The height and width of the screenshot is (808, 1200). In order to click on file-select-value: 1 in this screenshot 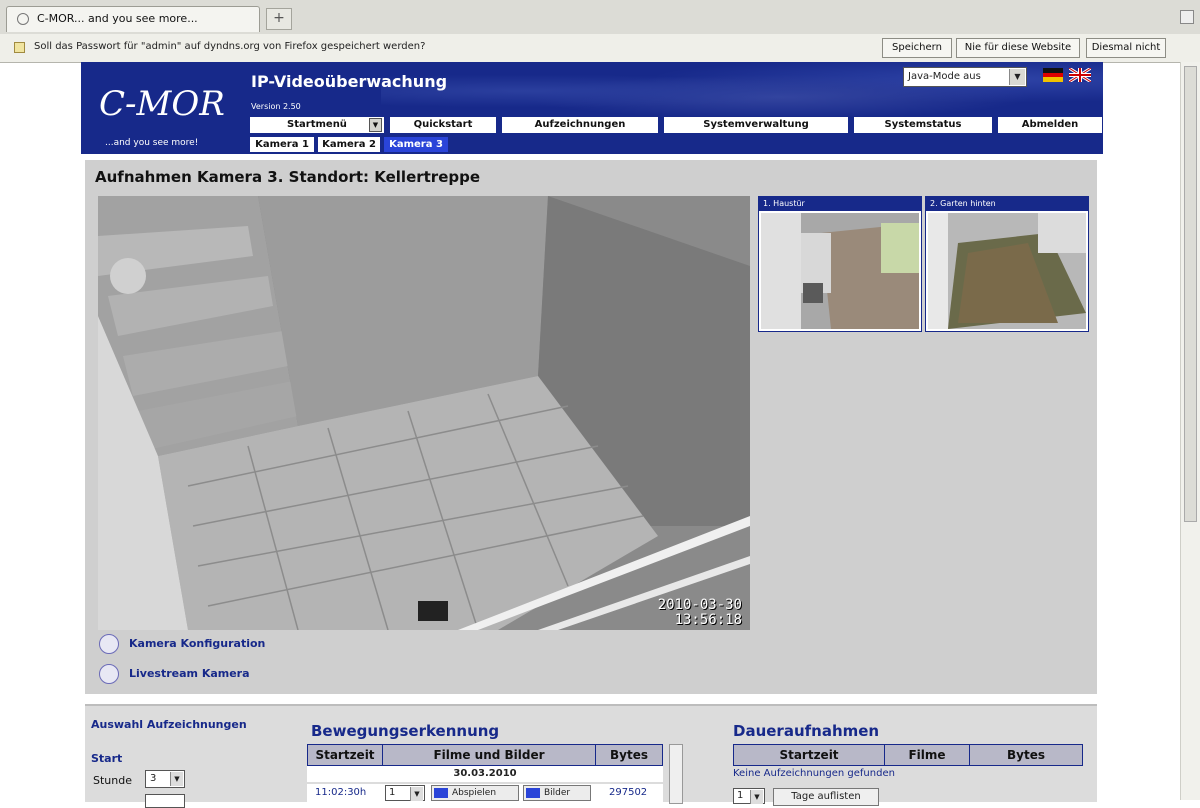, I will do `click(392, 792)`.